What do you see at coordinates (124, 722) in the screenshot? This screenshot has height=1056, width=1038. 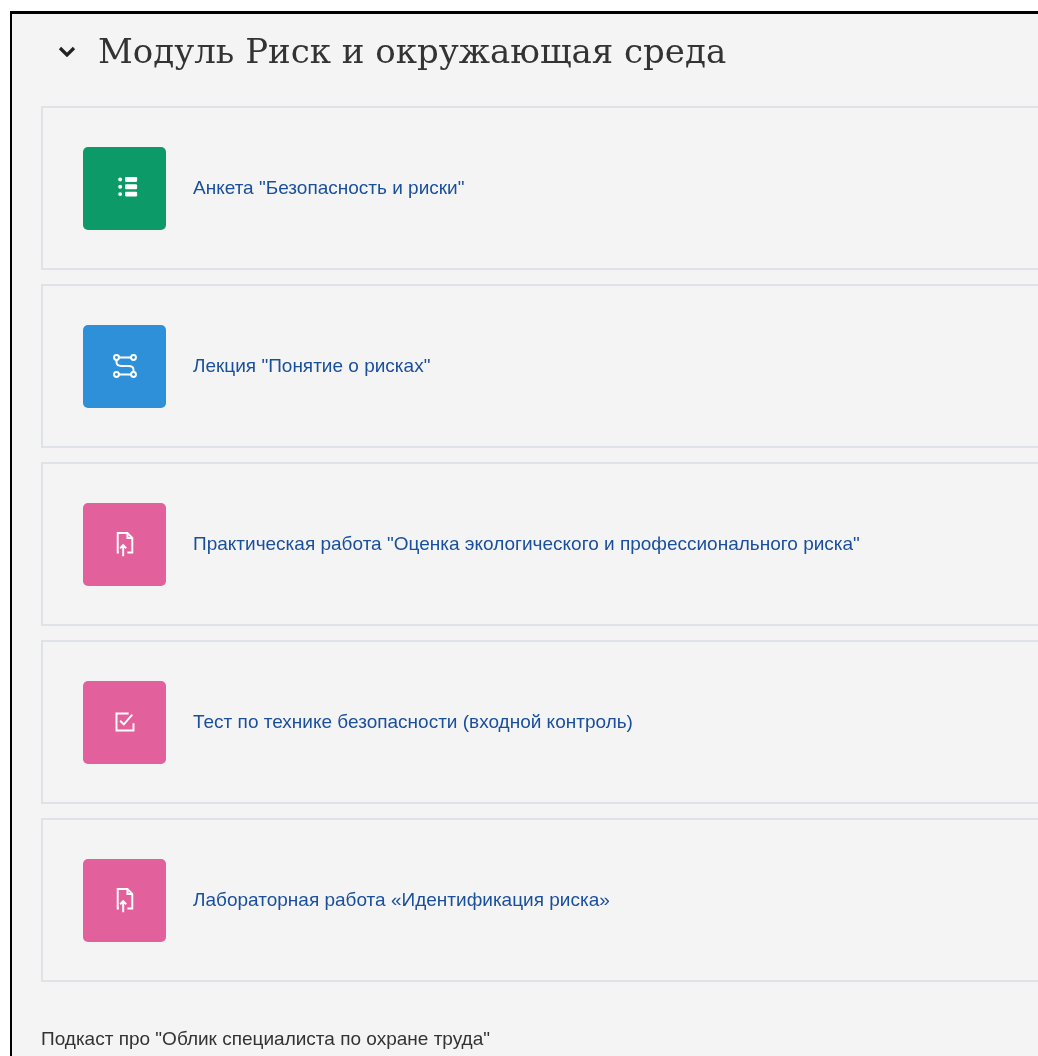 I see `checkbox-icon` at bounding box center [124, 722].